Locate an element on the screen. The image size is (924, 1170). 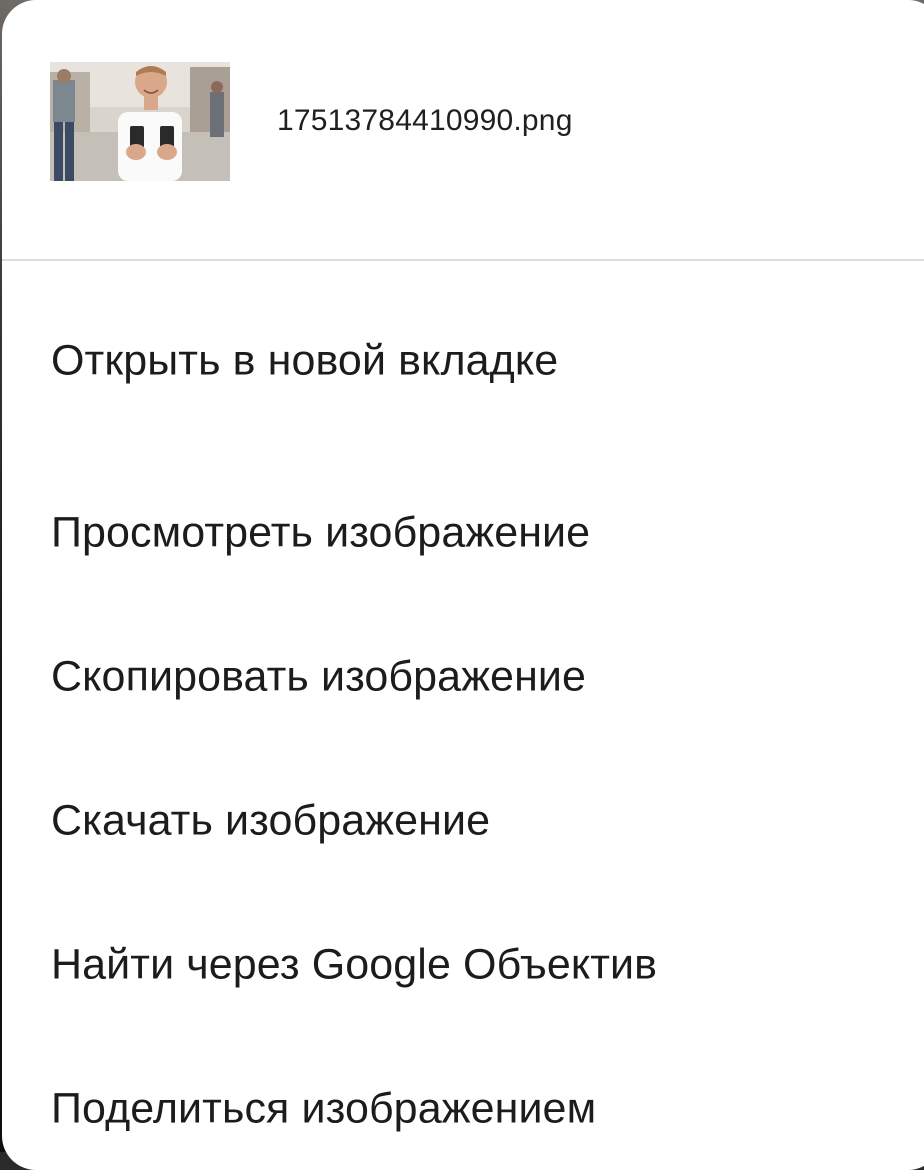
menu-item-view-image: Просмотреть изображение is located at coordinates (463, 533).